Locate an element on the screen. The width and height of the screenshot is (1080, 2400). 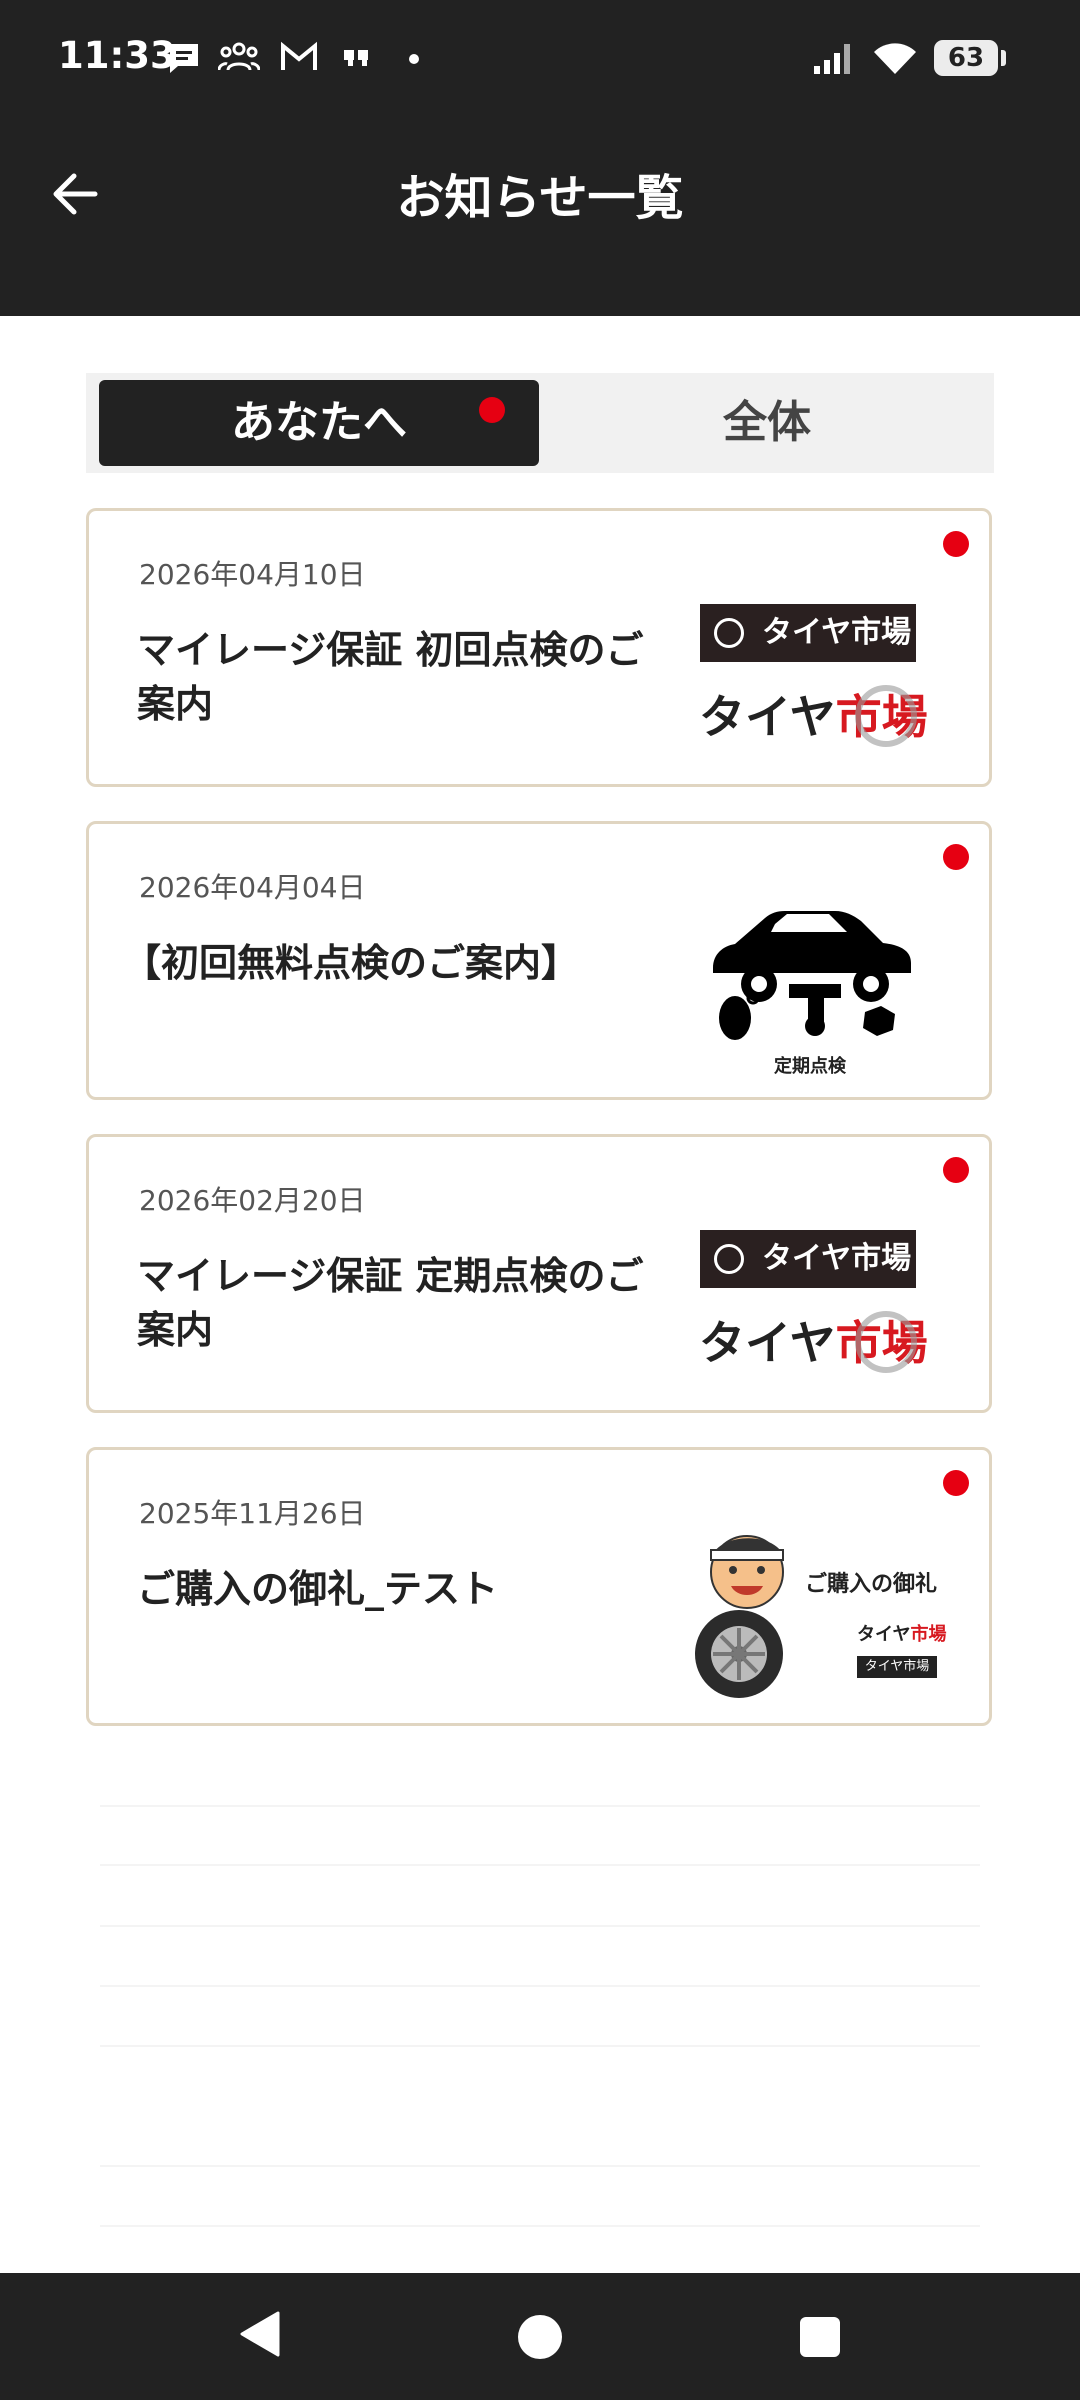
nav-recents-icon is located at coordinates (820, 2337).